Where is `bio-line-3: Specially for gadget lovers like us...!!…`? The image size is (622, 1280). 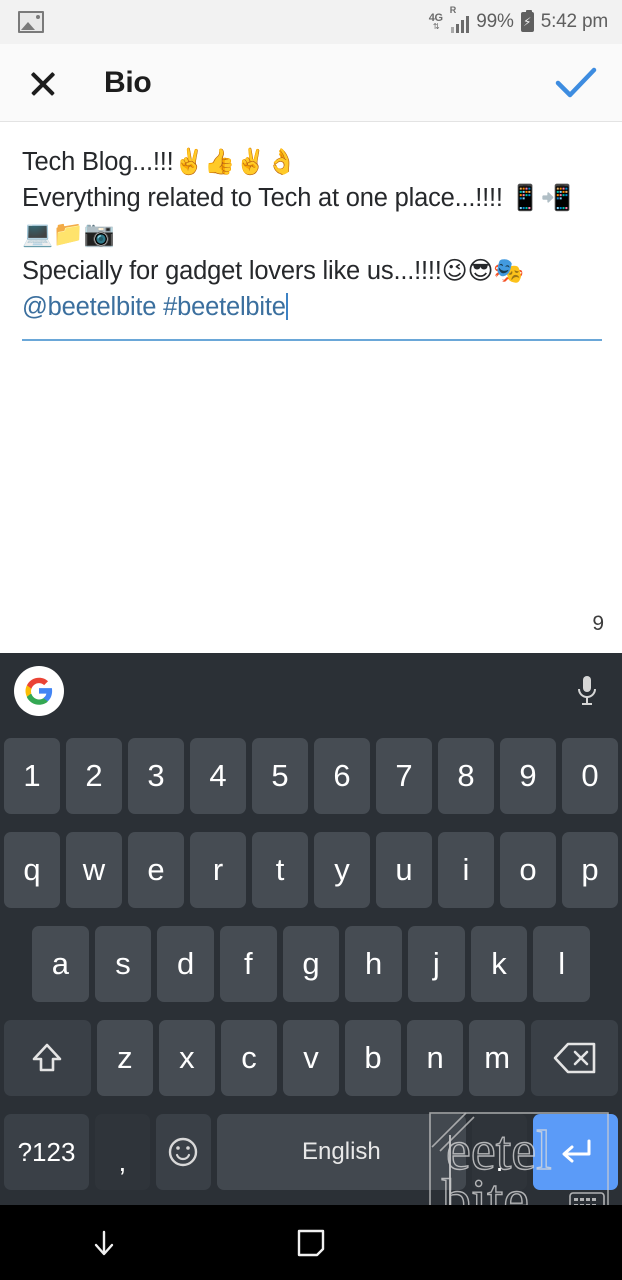 bio-line-3: Specially for gadget lovers like us...!!… is located at coordinates (232, 270).